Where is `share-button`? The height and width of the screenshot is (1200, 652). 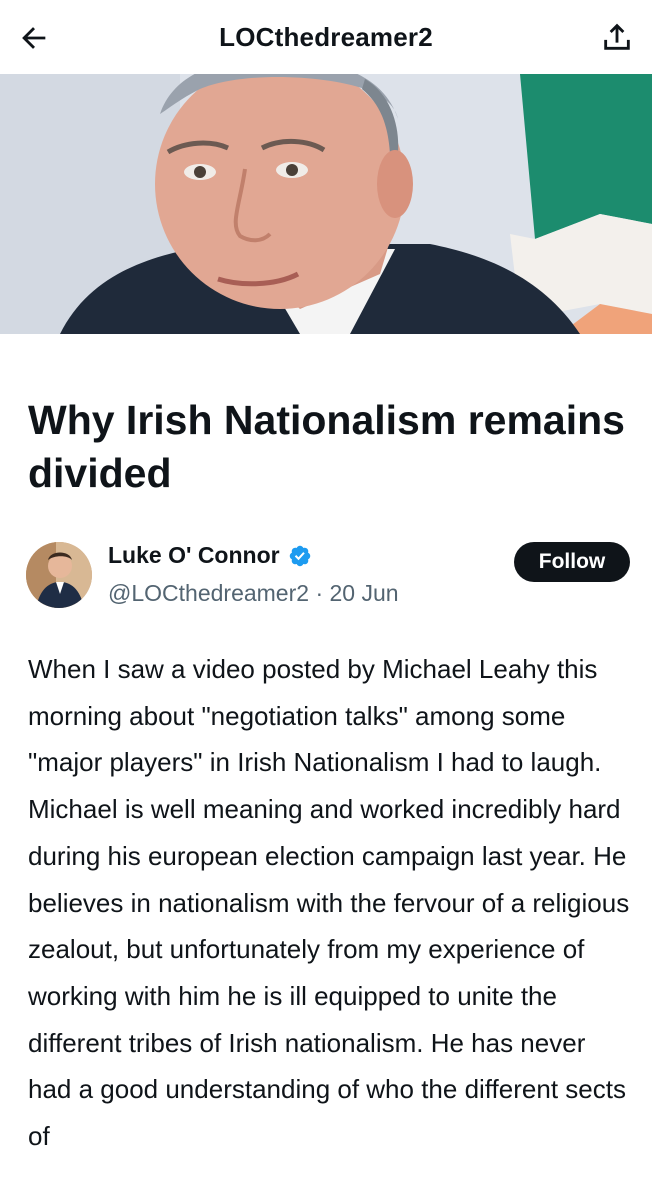 share-button is located at coordinates (617, 37).